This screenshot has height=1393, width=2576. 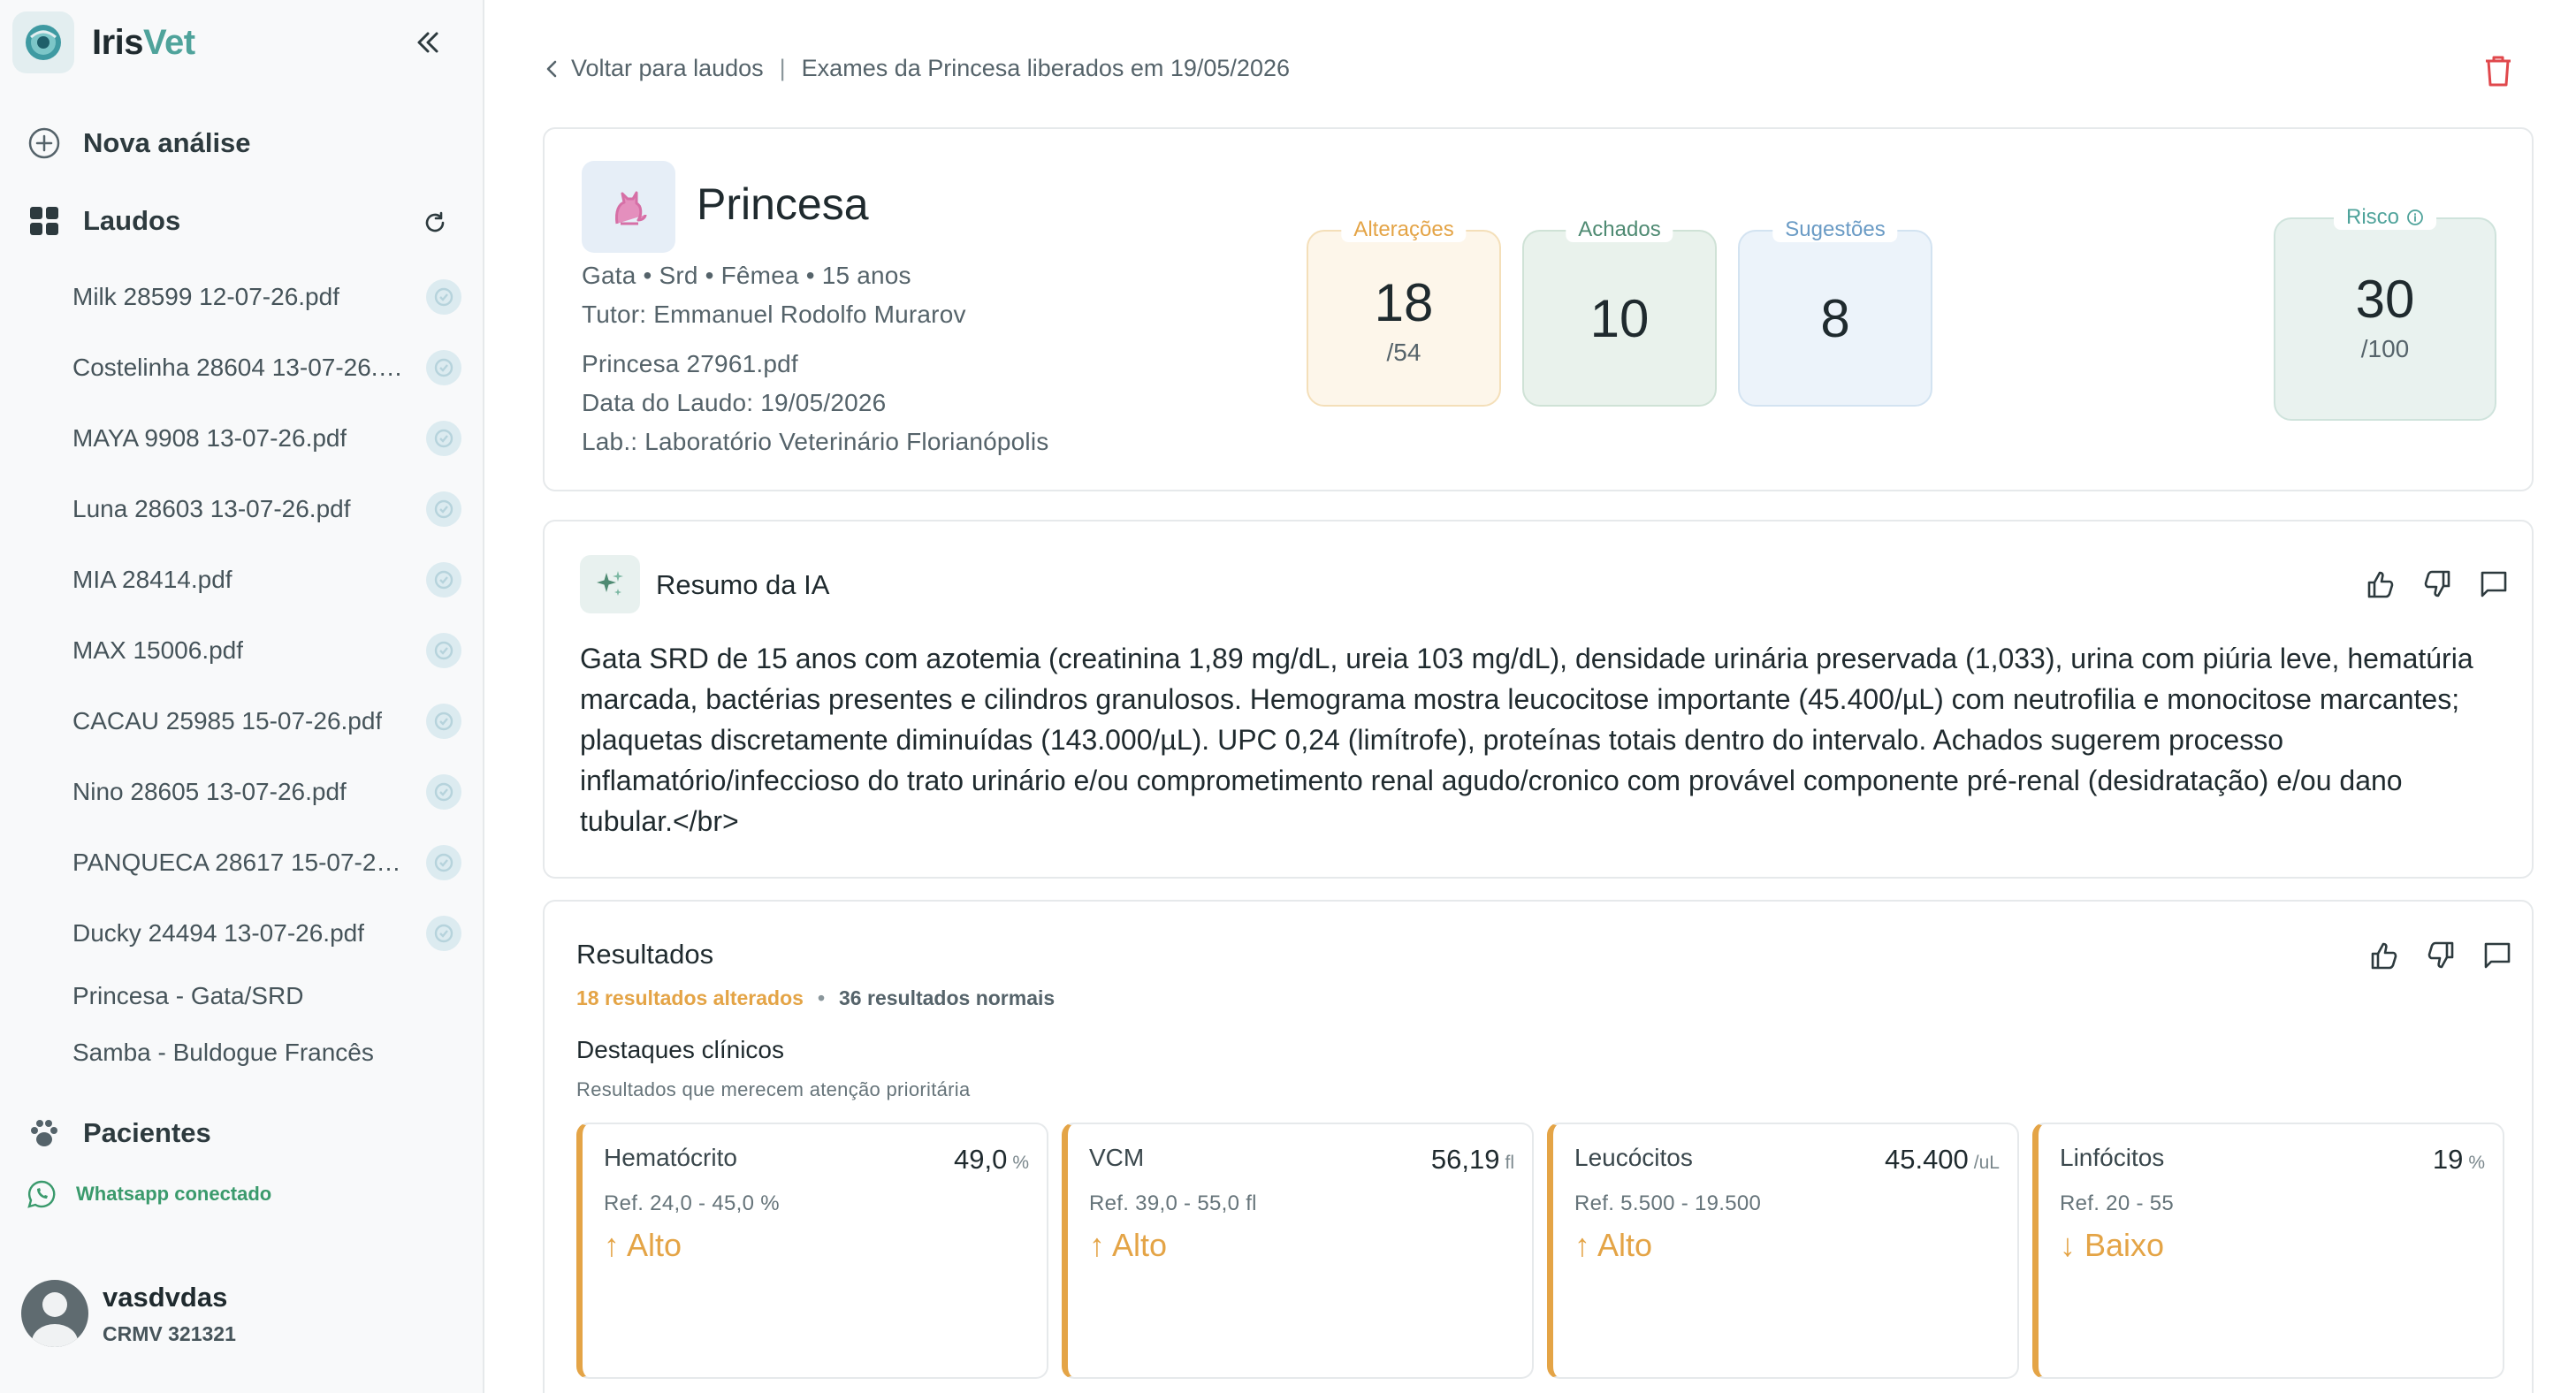 What do you see at coordinates (205, 296) in the screenshot?
I see `report-file-name: Milk 28599 12-07-26.pdf` at bounding box center [205, 296].